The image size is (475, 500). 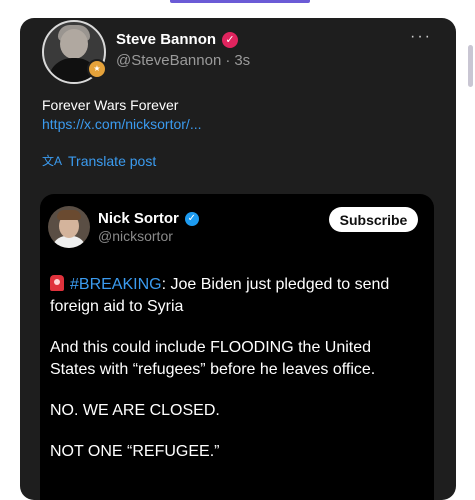 I want to click on author-name-line: Steve Bannon ✓, so click(x=177, y=39).